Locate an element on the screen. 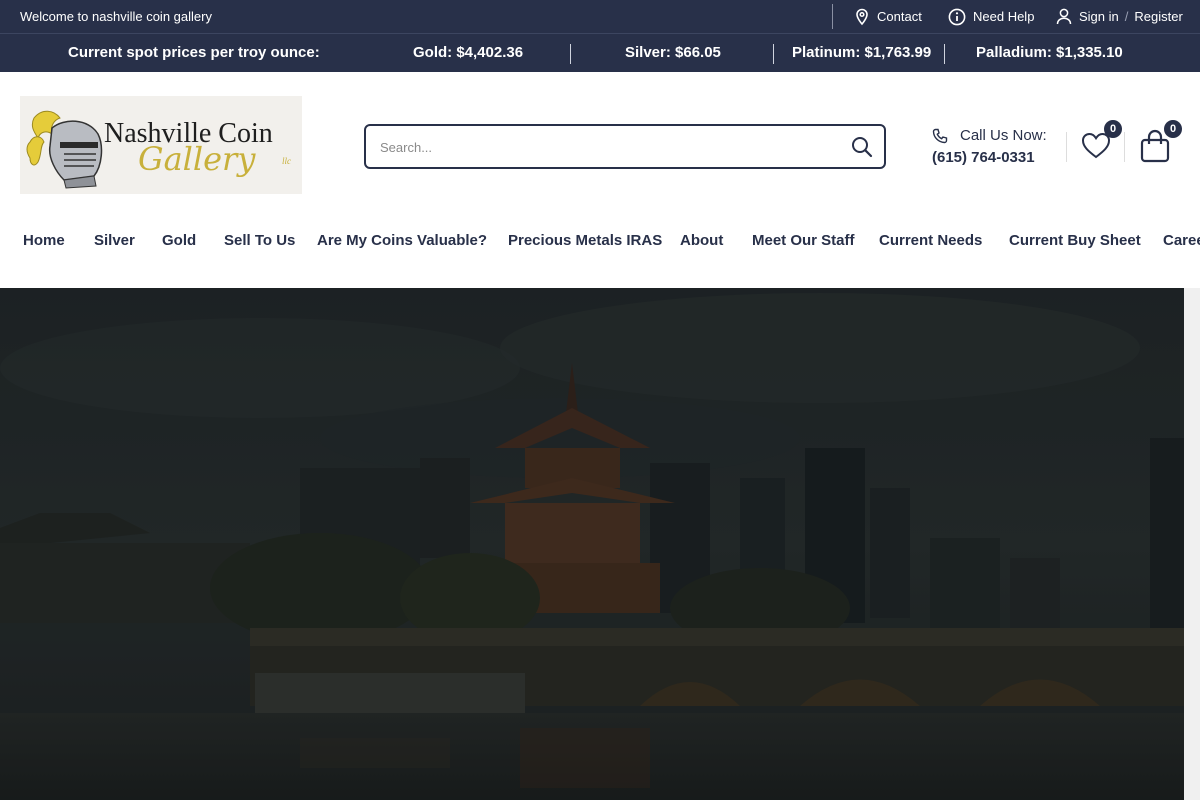 This screenshot has width=1200, height=800. call-us-label: Call Us Now: is located at coordinates (1003, 135).